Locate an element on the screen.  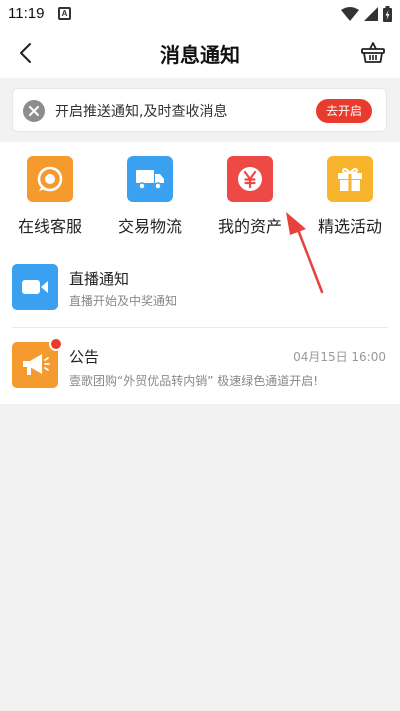
megaphone-icon is located at coordinates (37, 362).